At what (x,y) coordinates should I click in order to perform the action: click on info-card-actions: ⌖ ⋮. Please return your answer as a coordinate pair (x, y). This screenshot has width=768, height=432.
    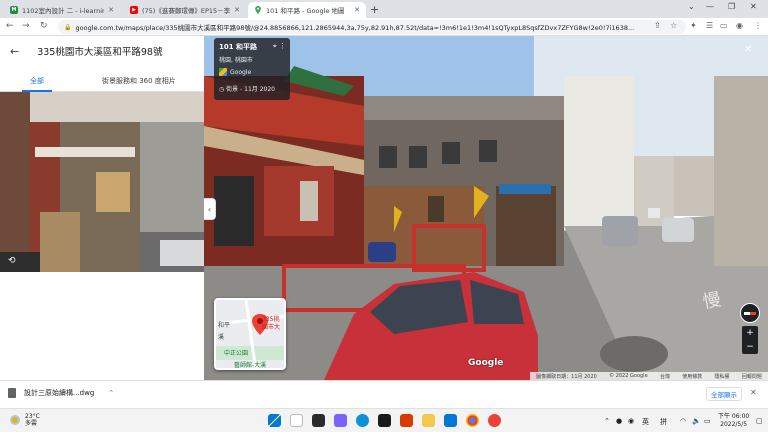
    Looking at the image, I should click on (279, 46).